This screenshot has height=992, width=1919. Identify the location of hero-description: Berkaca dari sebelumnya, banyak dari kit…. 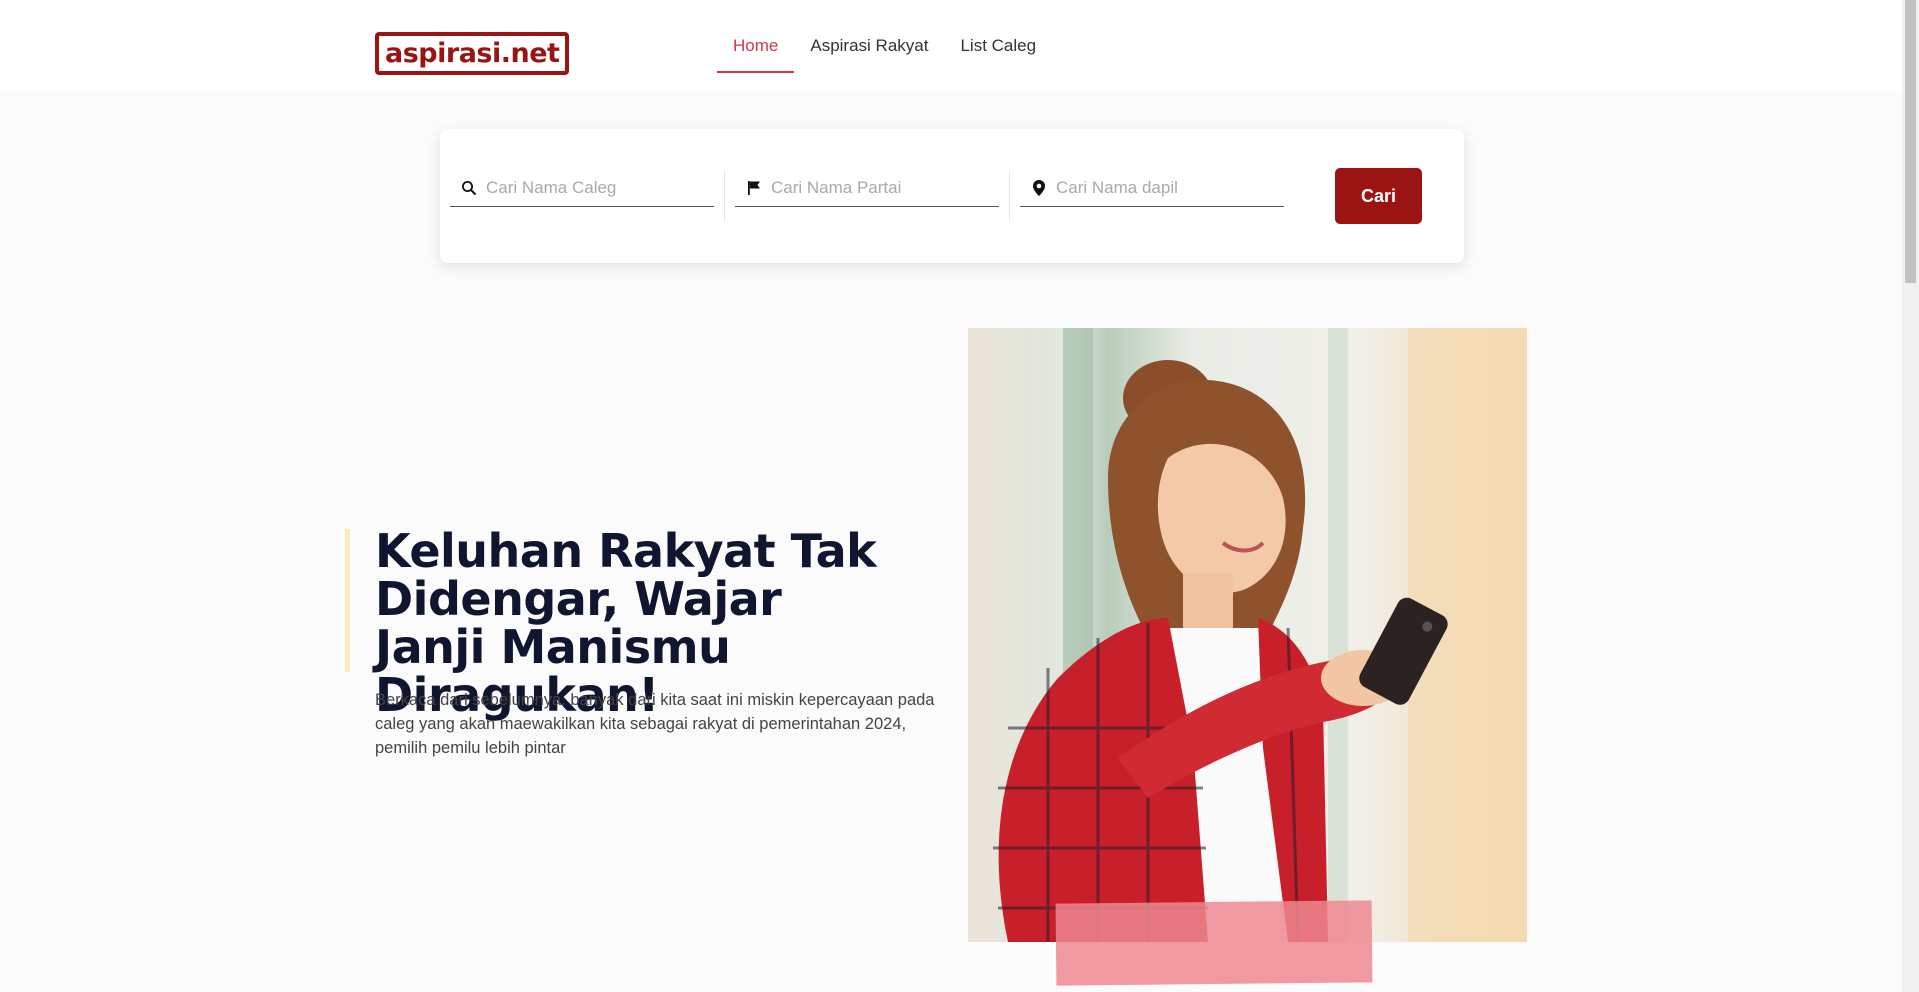
(655, 724).